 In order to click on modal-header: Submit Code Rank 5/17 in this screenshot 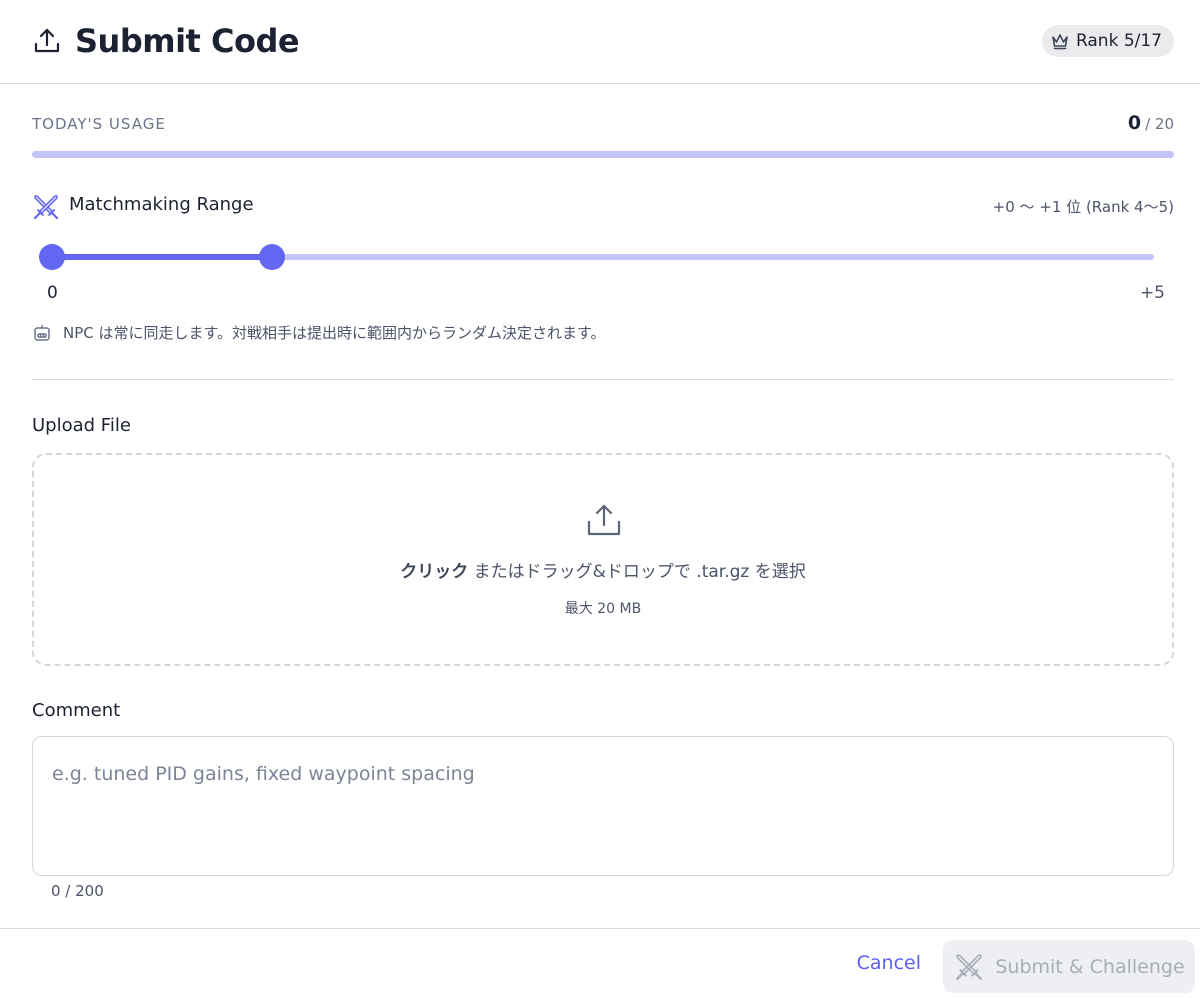, I will do `click(600, 42)`.